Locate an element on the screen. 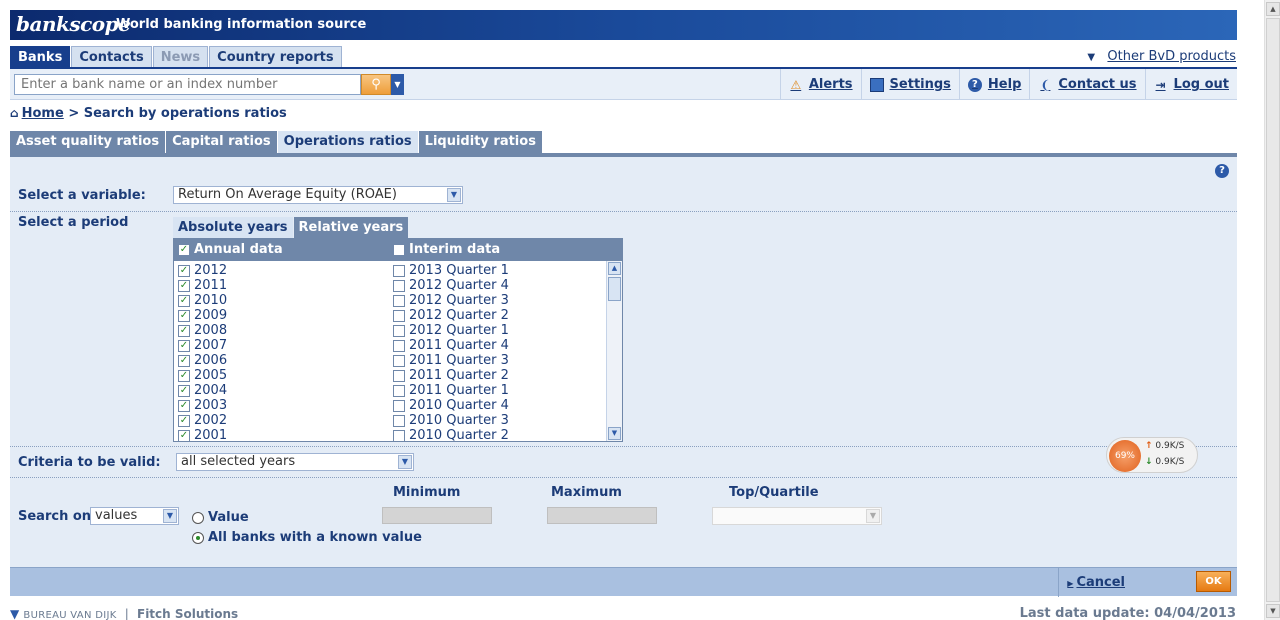 Image resolution: width=1280 pixels, height=620 pixels. value-radio-option: Value is located at coordinates (220, 517).